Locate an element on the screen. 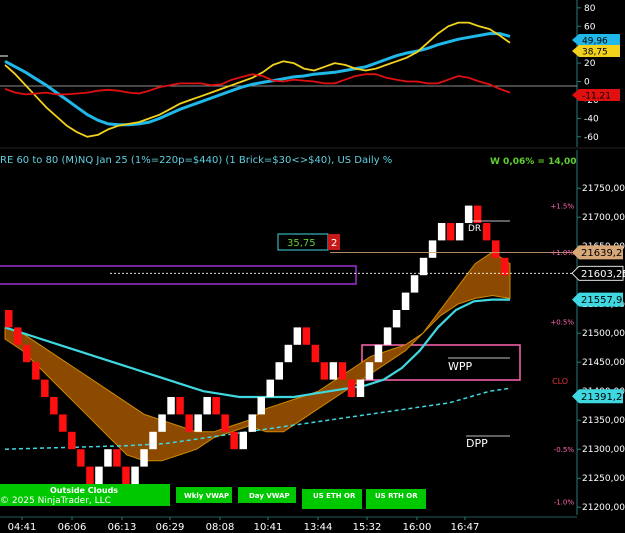 The image size is (625, 533). wpp-label: WPP is located at coordinates (460, 366).